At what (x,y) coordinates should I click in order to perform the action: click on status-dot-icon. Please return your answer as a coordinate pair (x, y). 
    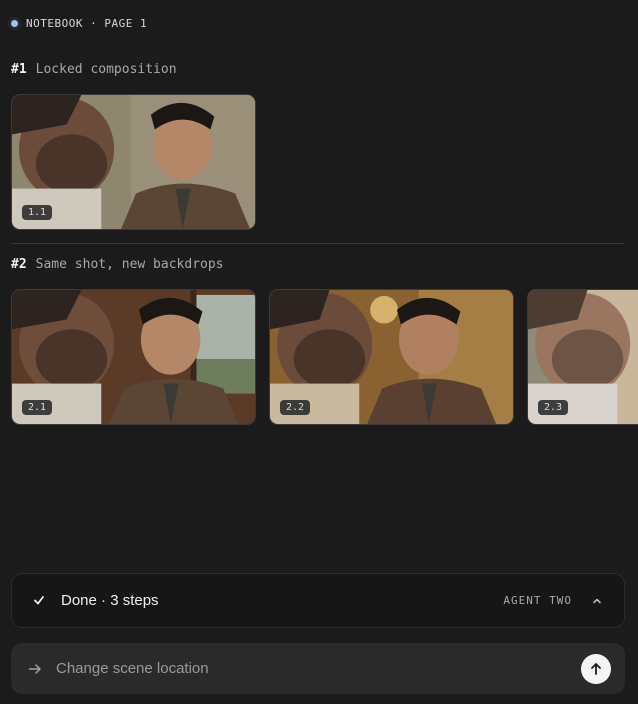
    Looking at the image, I should click on (14, 23).